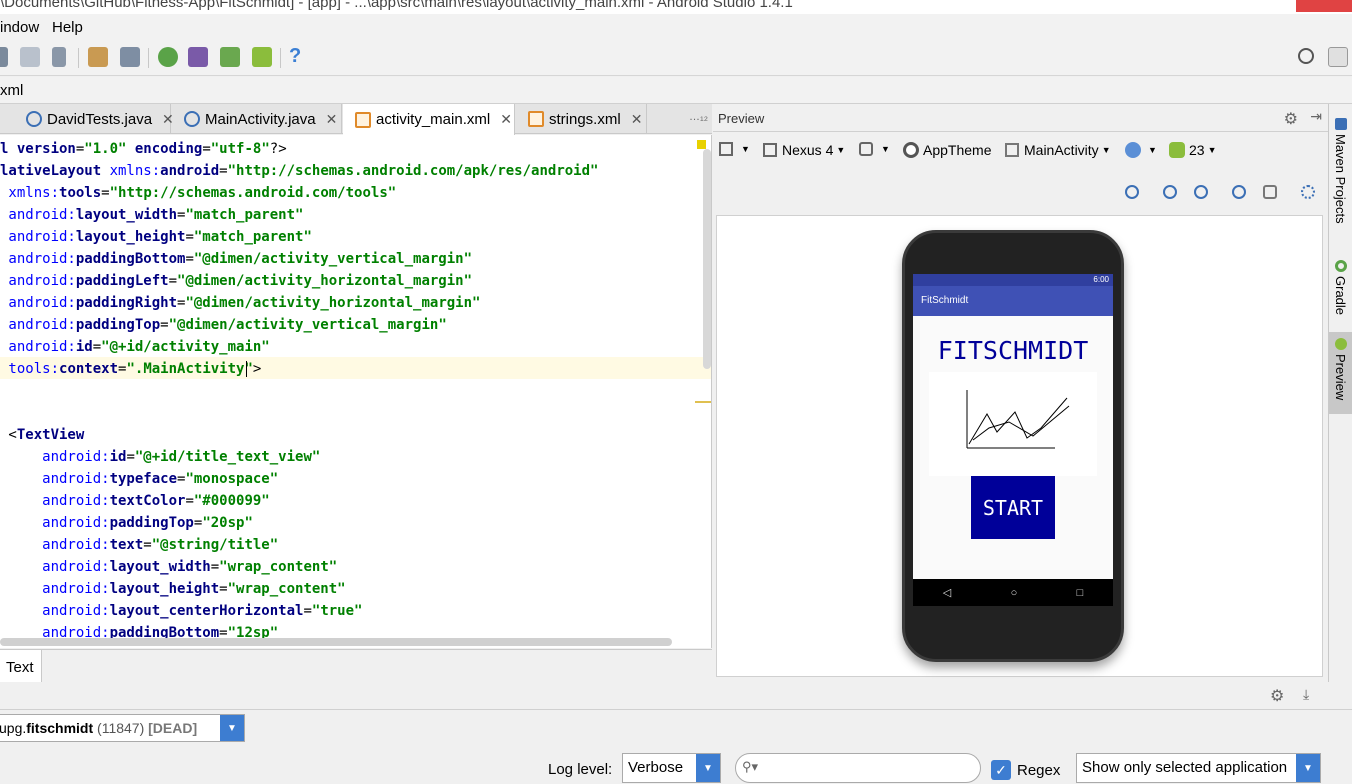  I want to click on debug-icon, so click(30, 57).